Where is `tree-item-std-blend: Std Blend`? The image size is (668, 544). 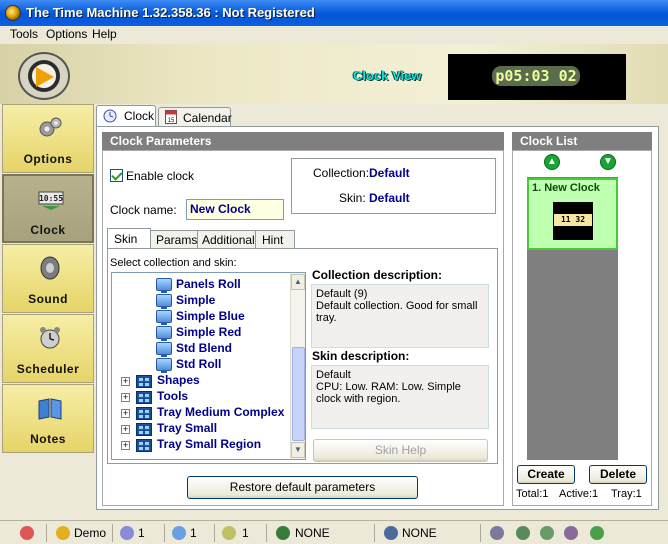
tree-item-std-blend: Std Blend is located at coordinates (204, 349).